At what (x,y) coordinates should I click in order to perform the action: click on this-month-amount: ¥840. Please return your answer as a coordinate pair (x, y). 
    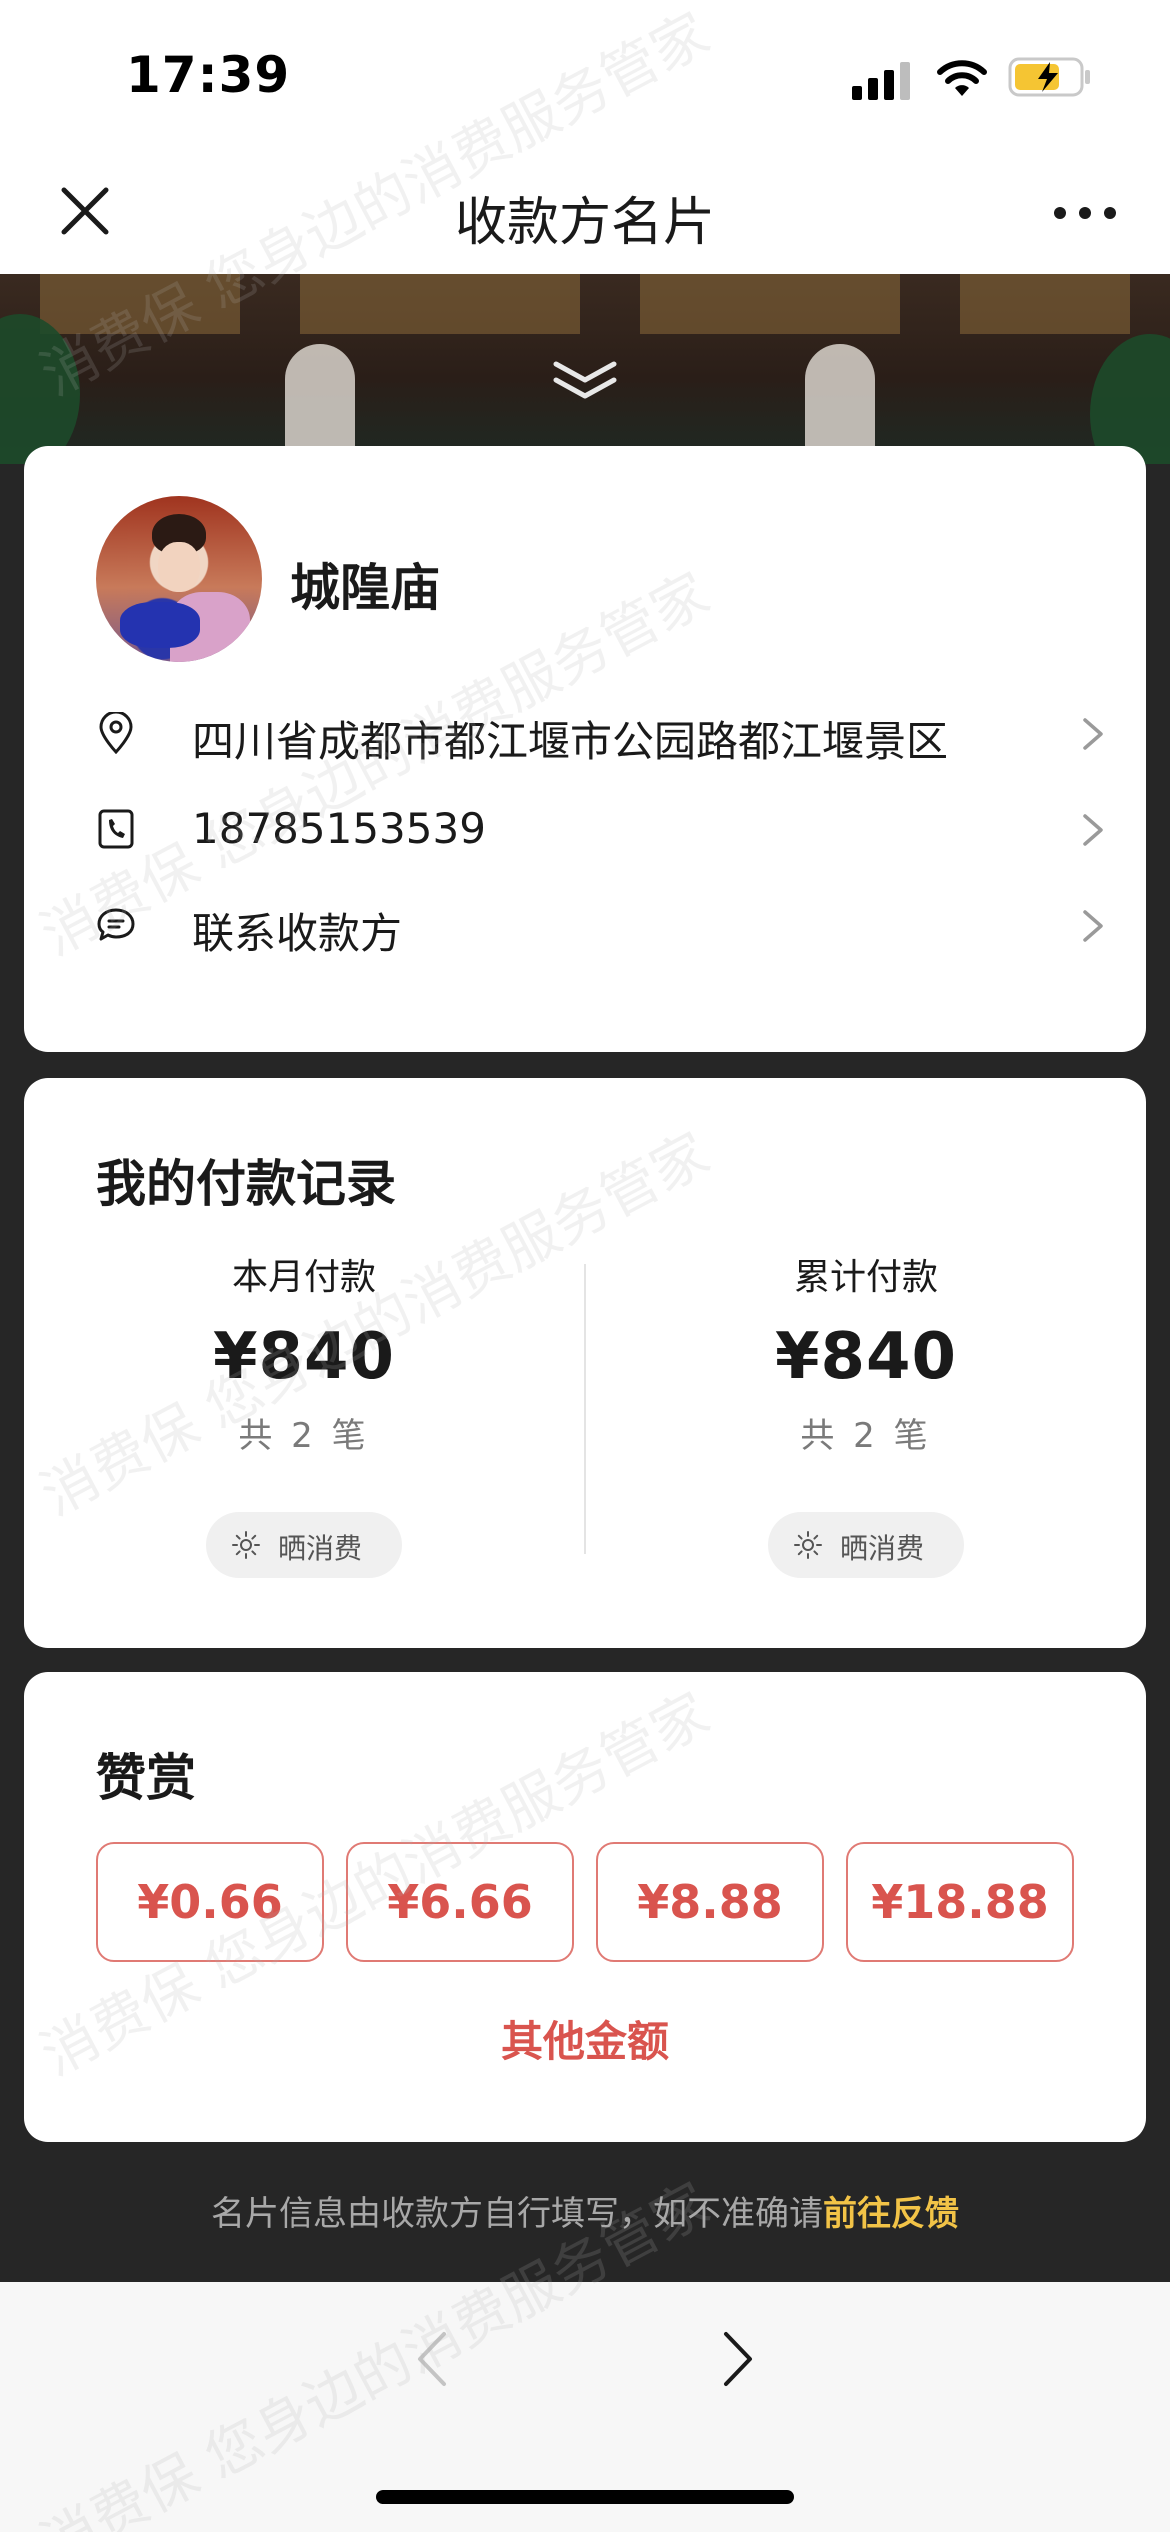
    Looking at the image, I should click on (304, 1357).